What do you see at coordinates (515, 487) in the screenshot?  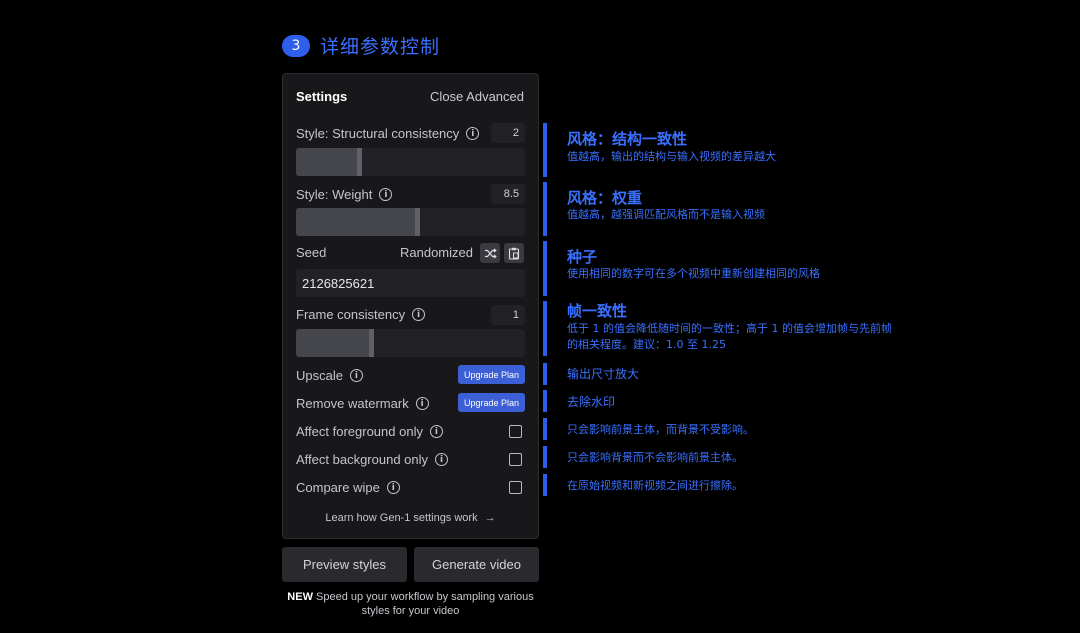 I see `compare-wipe-checkbox` at bounding box center [515, 487].